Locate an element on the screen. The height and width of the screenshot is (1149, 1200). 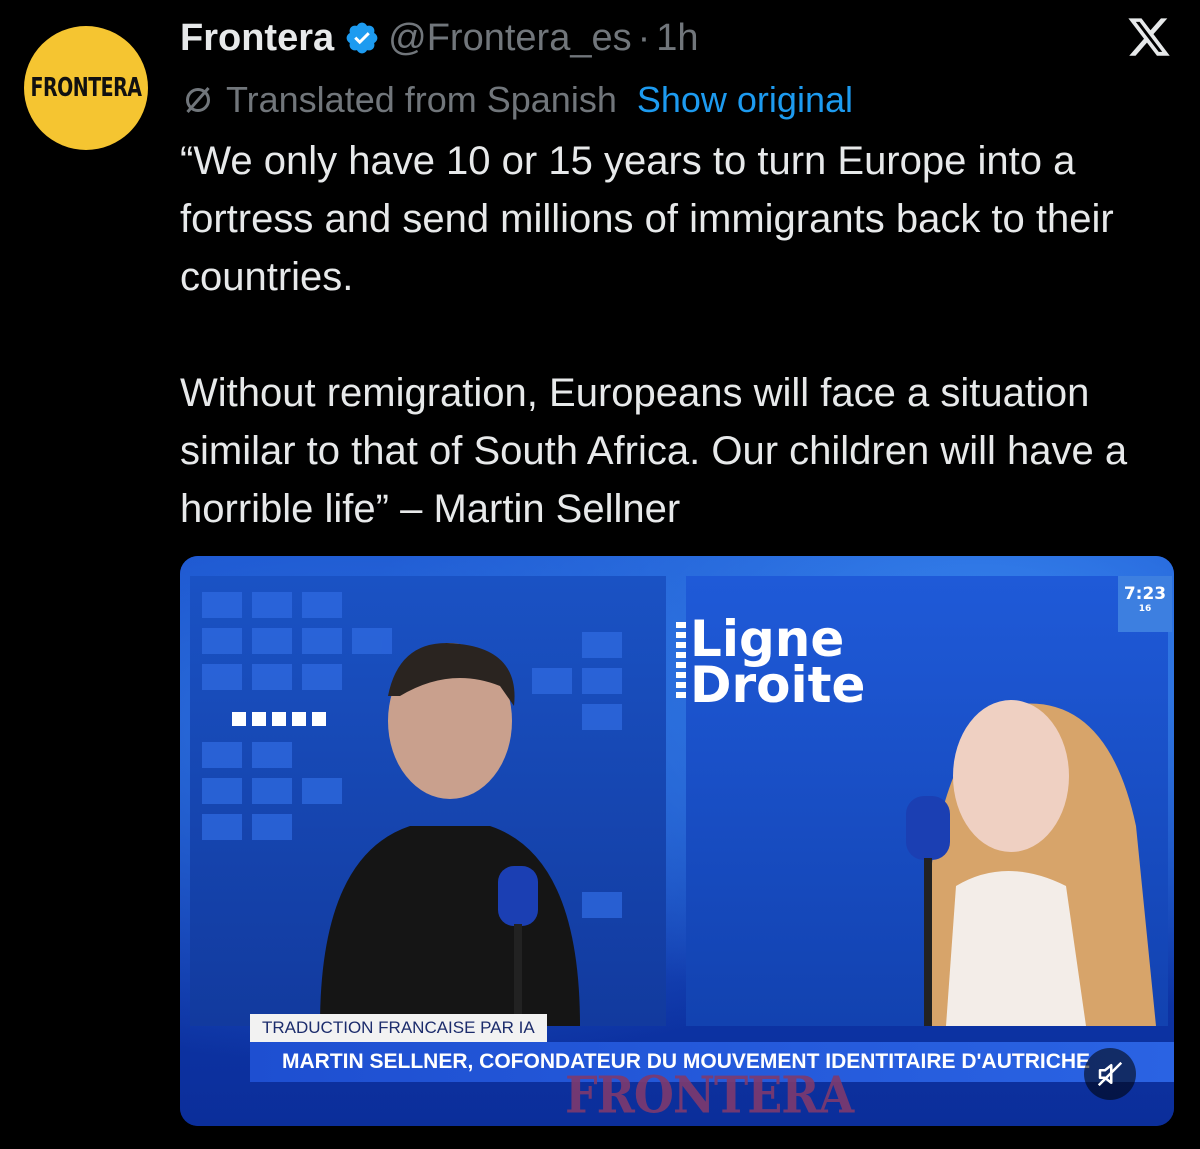
mute-button is located at coordinates (1110, 1074).